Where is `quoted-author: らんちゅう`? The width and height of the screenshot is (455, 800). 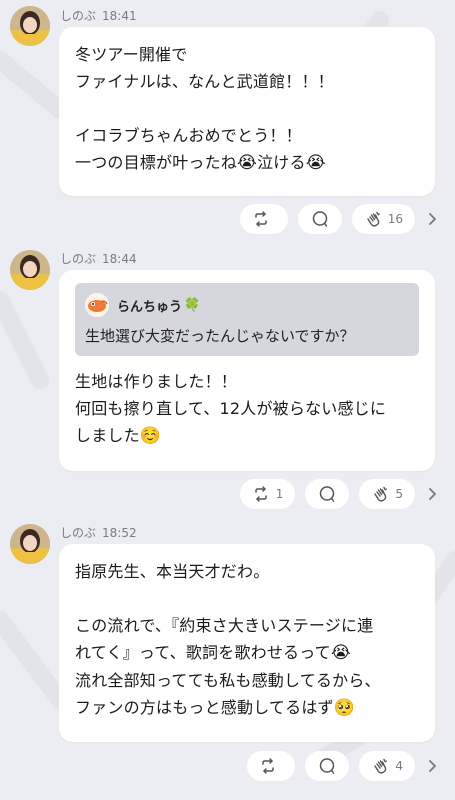
quoted-author: らんちゅう is located at coordinates (150, 307).